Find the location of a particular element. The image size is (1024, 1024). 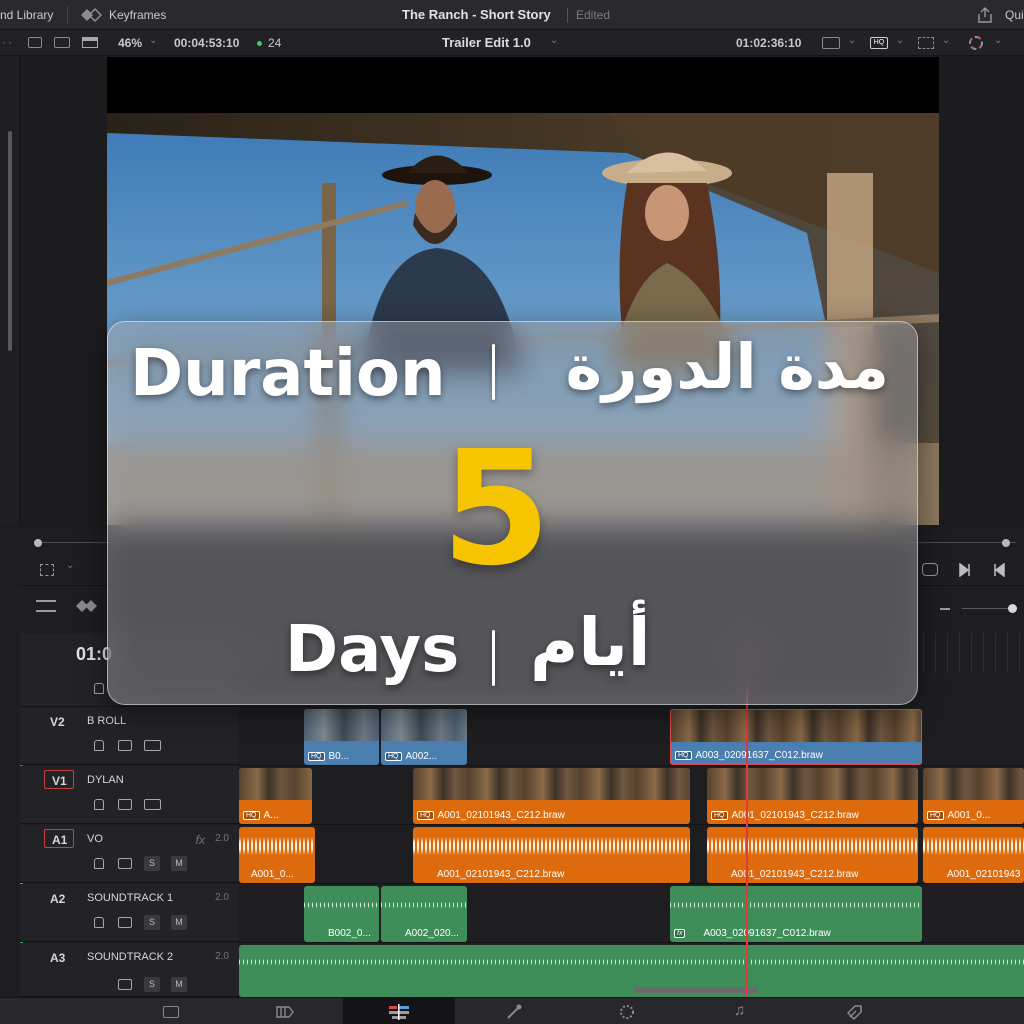

hq-icon: HQ is located at coordinates (879, 43).